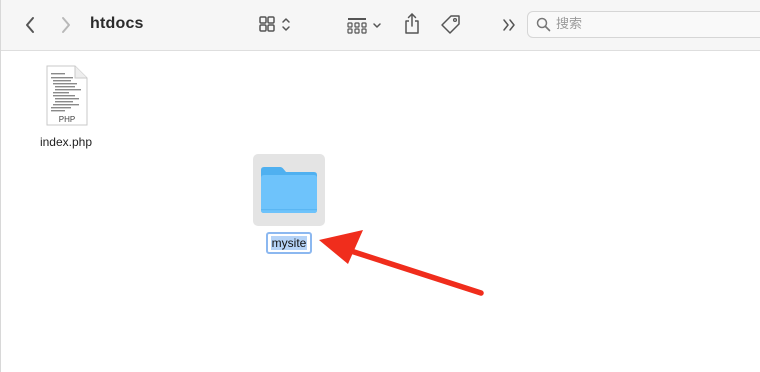 The width and height of the screenshot is (760, 372). I want to click on search-input, so click(656, 24).